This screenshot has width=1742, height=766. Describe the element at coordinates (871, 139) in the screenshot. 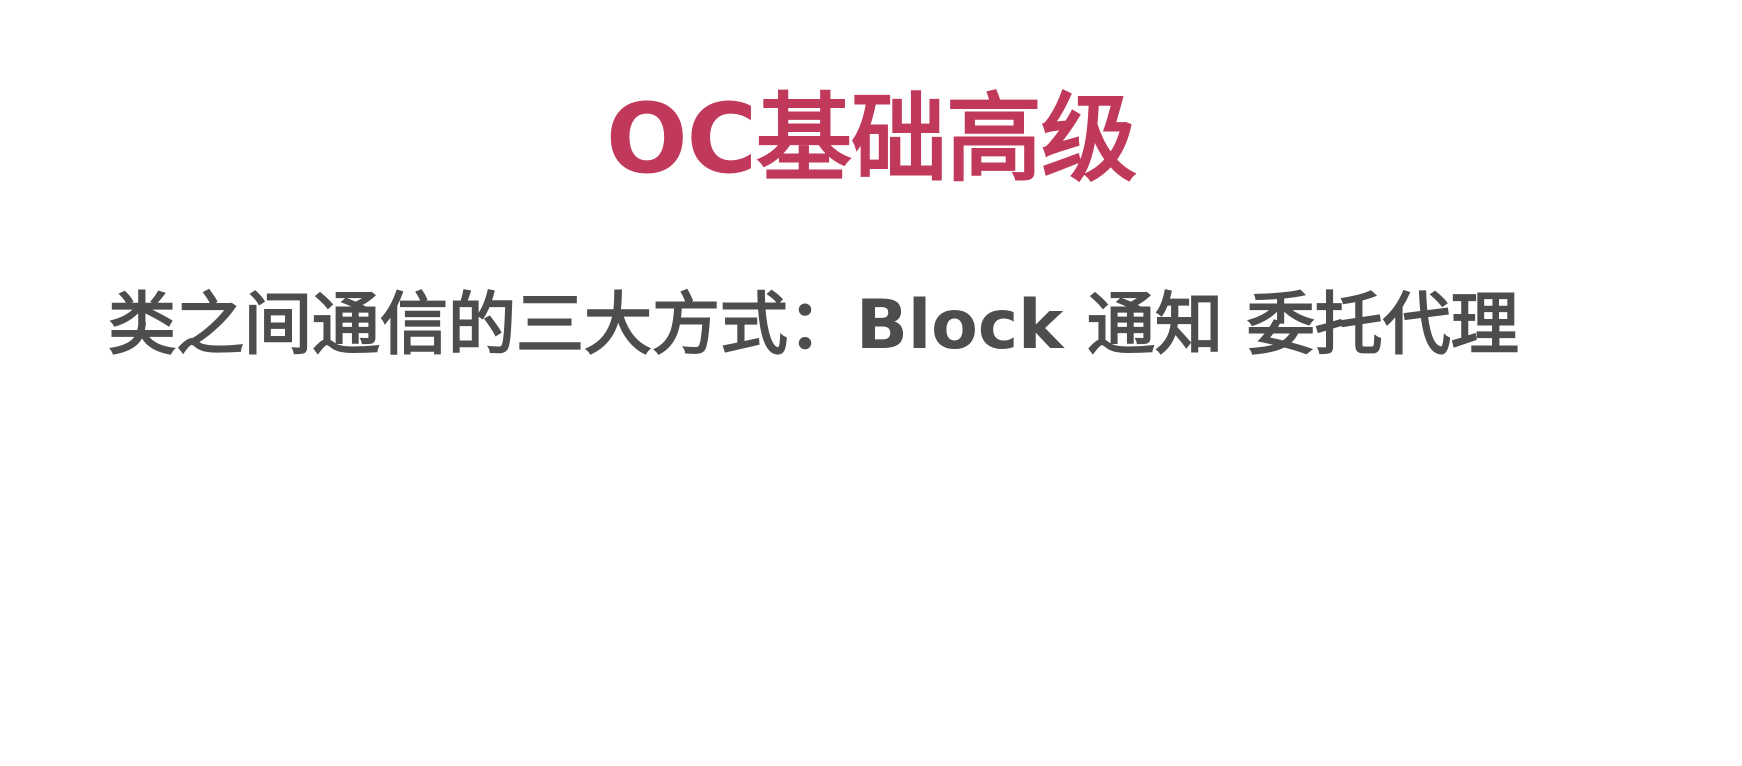

I see `slide-title: OC基础高级` at that location.